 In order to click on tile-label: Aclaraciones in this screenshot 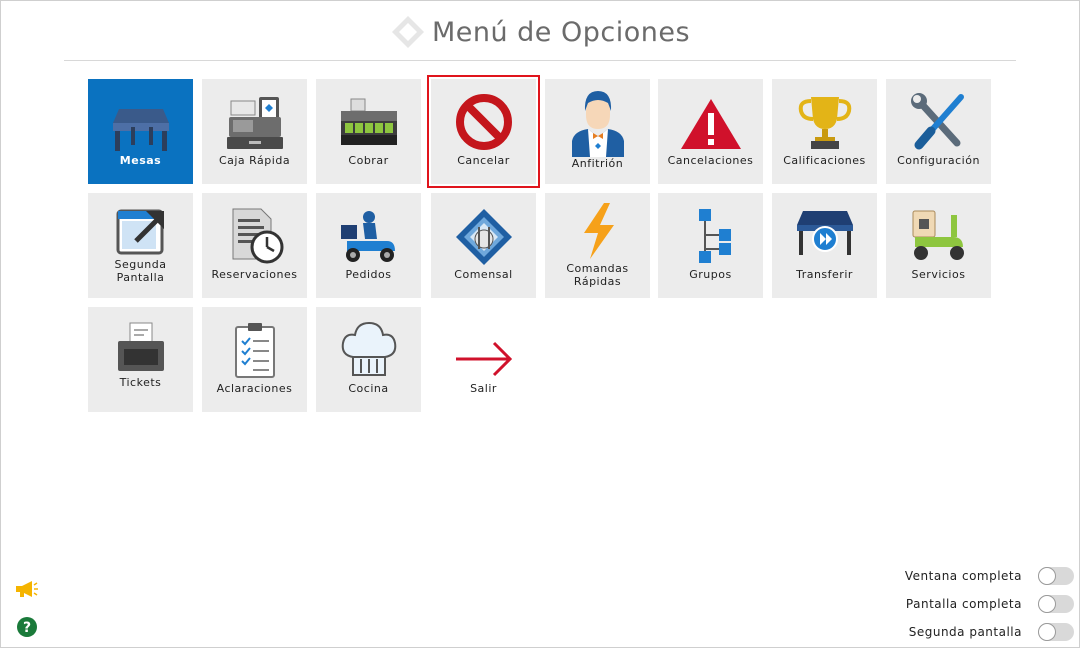, I will do `click(254, 388)`.